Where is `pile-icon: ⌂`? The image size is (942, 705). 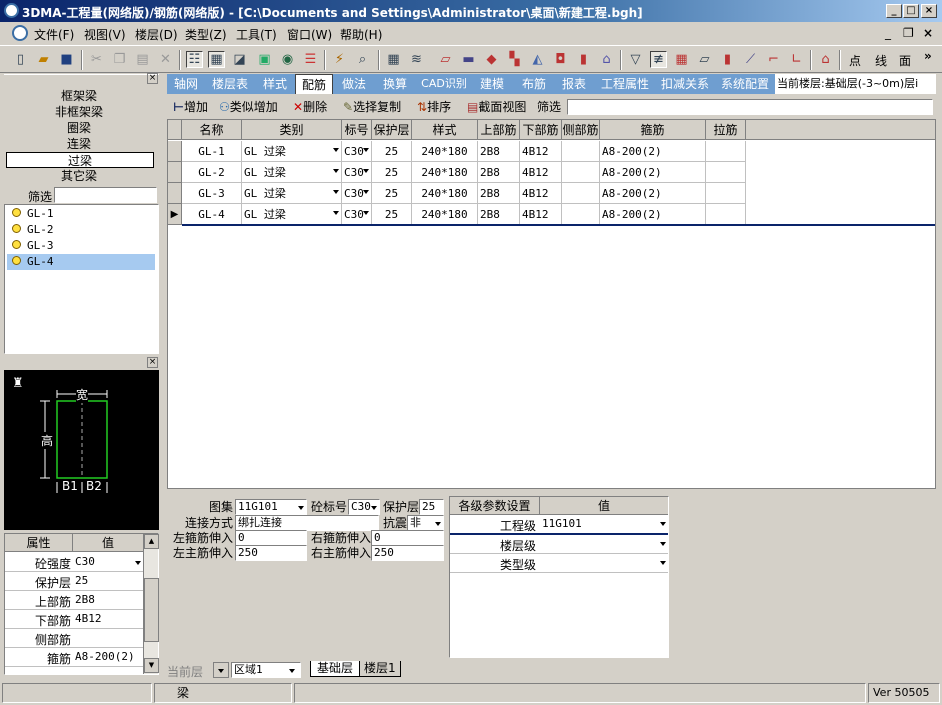
pile-icon: ⌂ is located at coordinates (606, 59).